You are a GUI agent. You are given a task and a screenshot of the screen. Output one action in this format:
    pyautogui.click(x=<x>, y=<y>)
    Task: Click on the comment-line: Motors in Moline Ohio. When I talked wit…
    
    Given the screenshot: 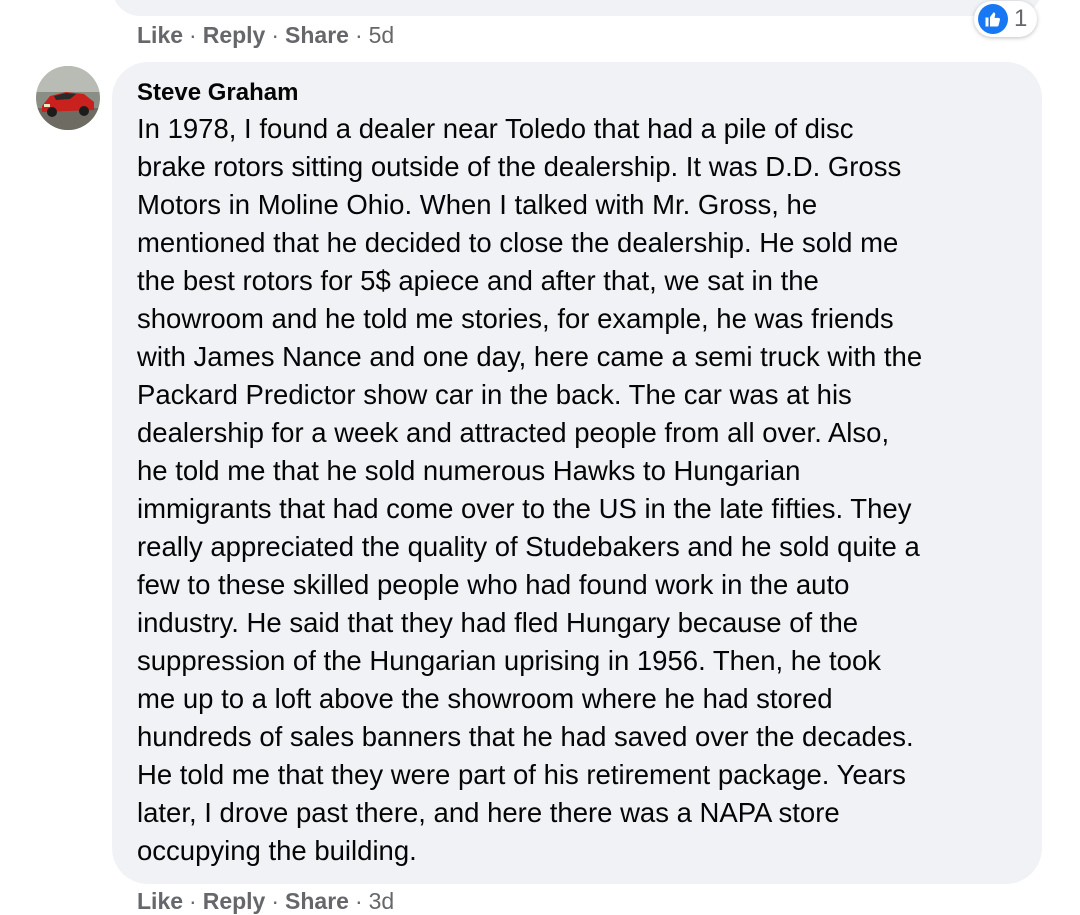 What is the action you would take?
    pyautogui.click(x=477, y=204)
    